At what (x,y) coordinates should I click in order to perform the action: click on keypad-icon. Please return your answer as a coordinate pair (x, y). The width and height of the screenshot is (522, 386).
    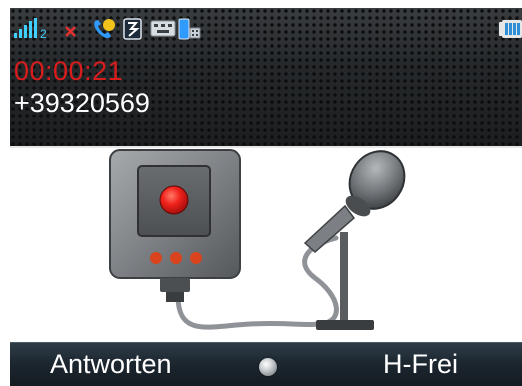
    Looking at the image, I should click on (163, 28).